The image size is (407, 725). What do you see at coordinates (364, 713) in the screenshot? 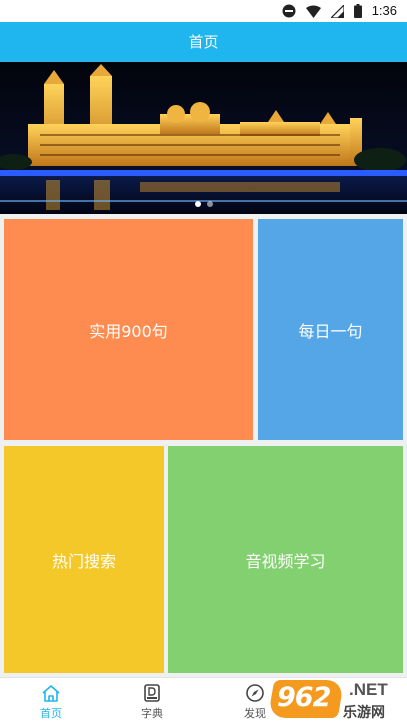
I see `watermark-text: 乐游网` at bounding box center [364, 713].